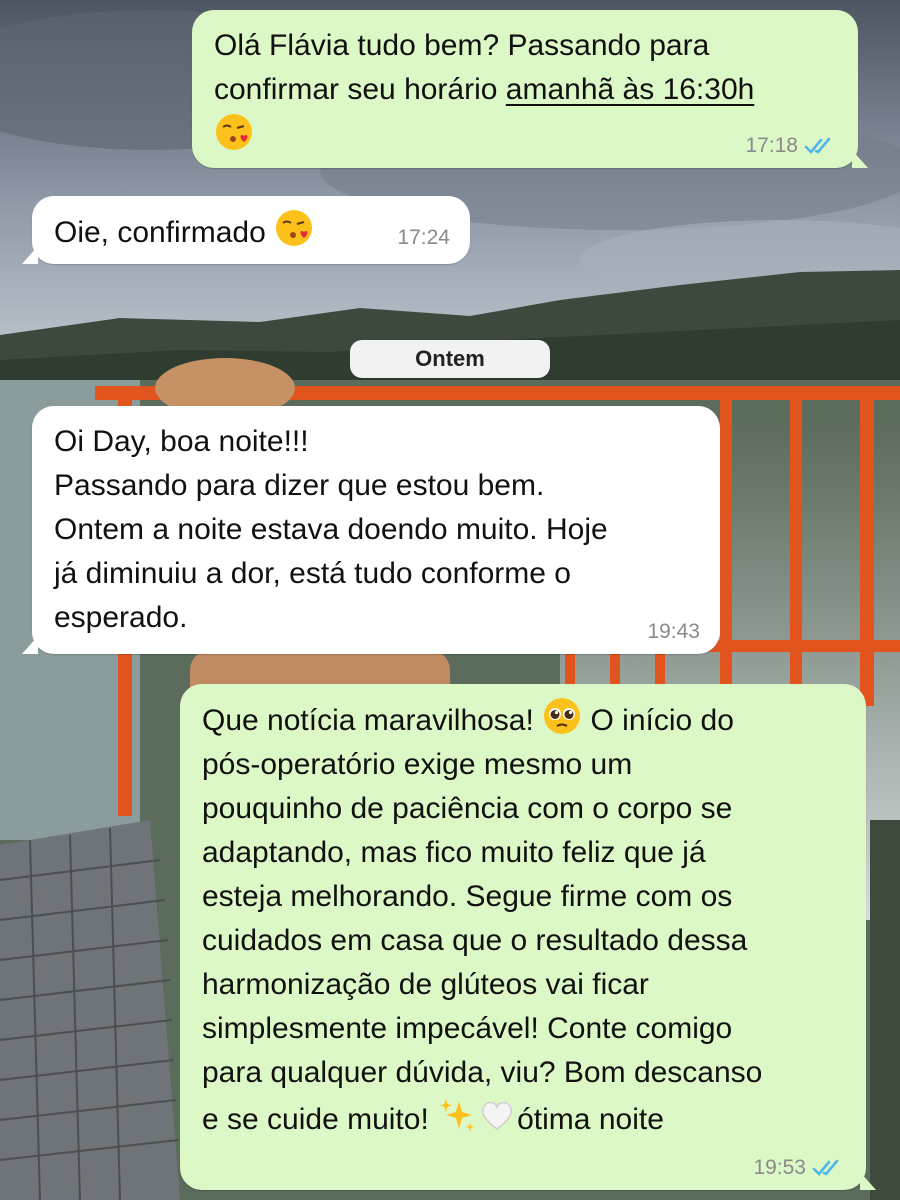  What do you see at coordinates (467, 808) in the screenshot?
I see `message-text: pouquinho de paciência com o corpo se` at bounding box center [467, 808].